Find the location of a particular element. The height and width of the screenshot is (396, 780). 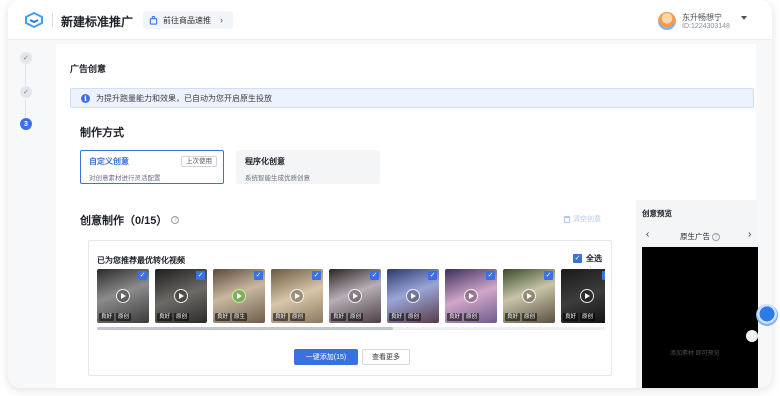

trash-icon is located at coordinates (567, 219).